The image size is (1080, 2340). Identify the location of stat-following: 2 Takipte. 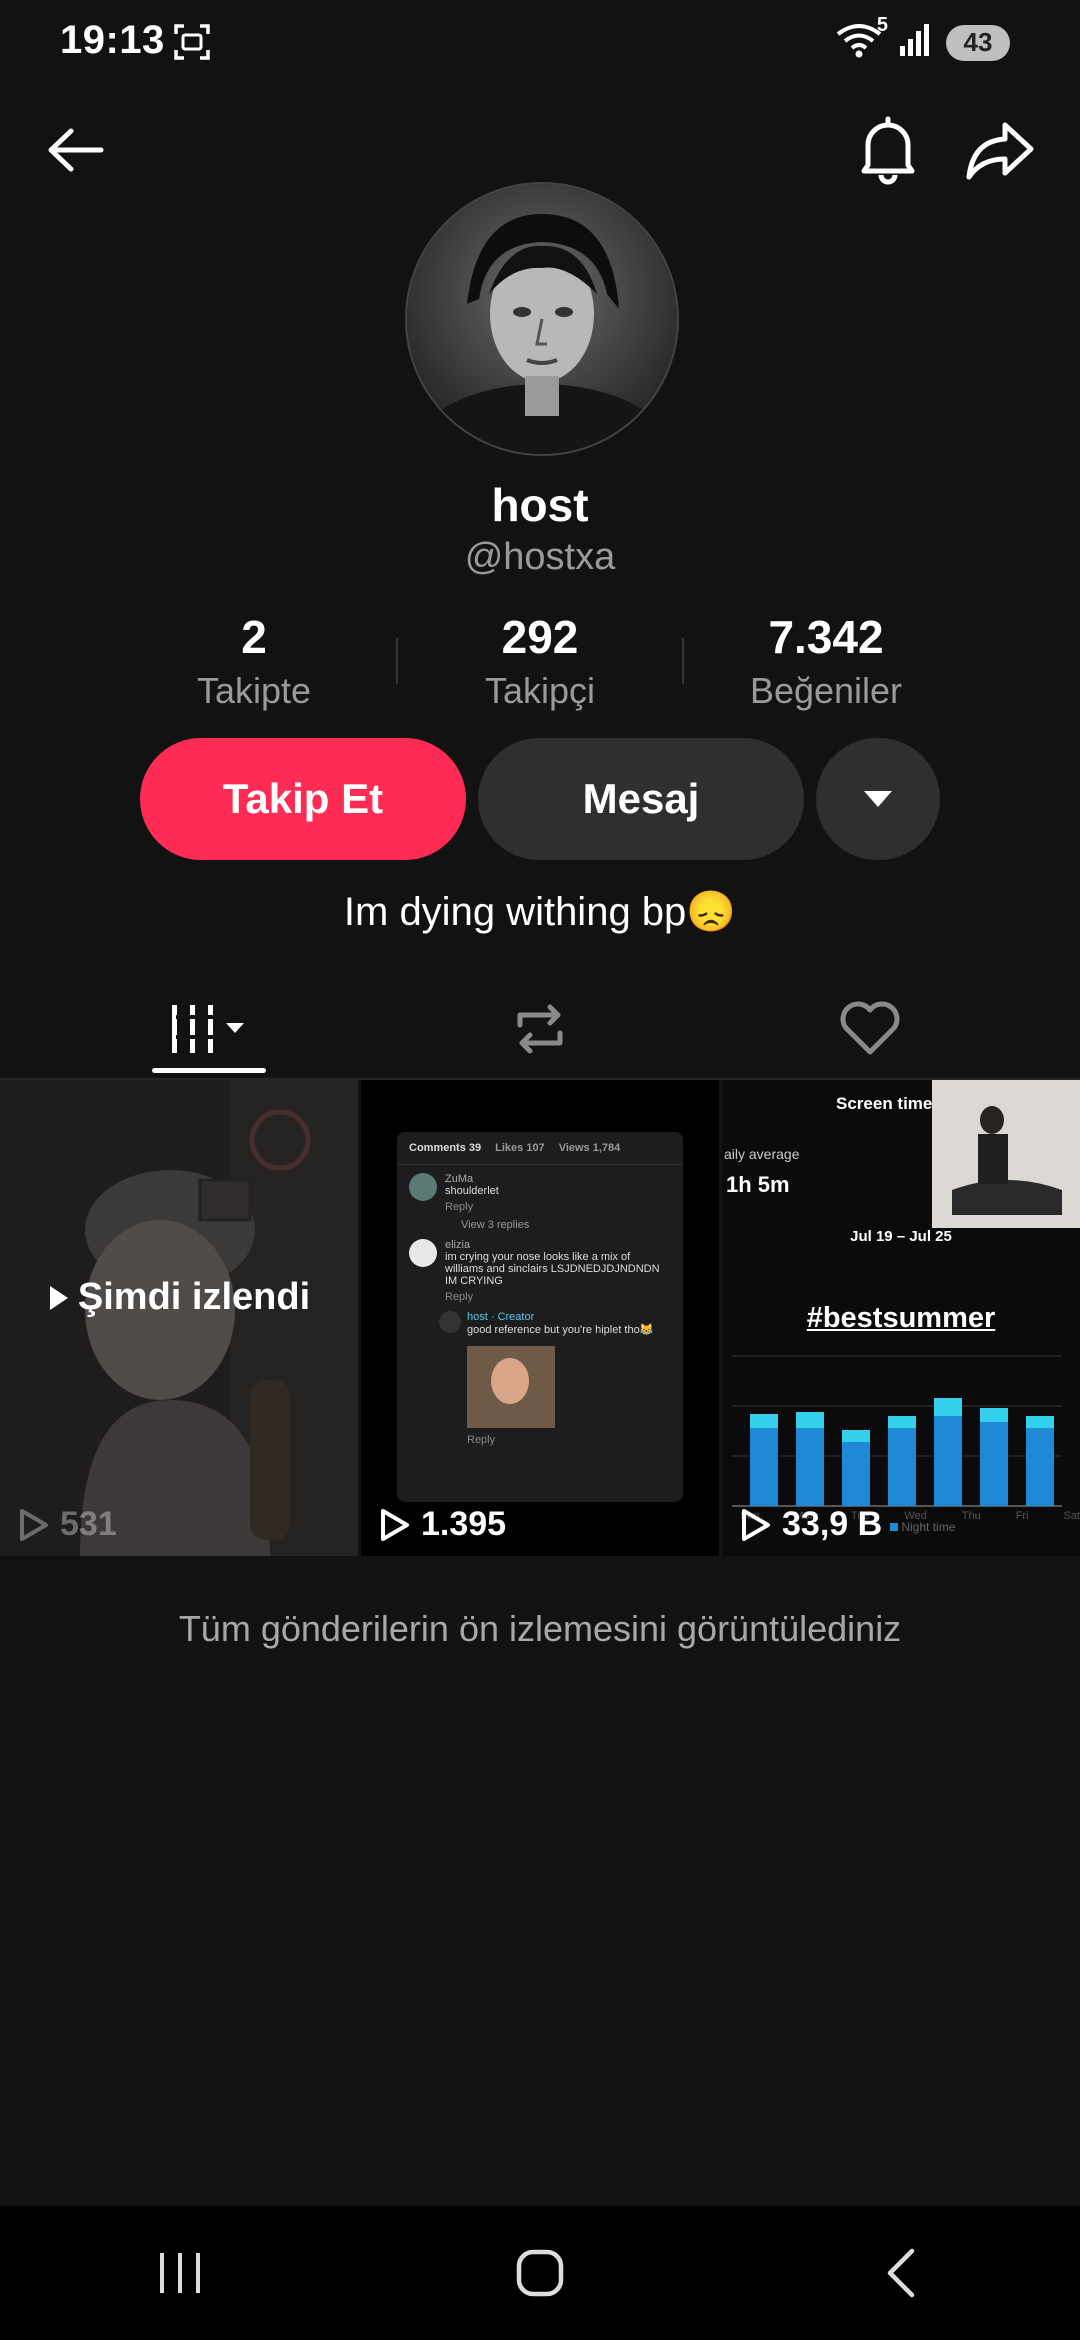
(254, 661).